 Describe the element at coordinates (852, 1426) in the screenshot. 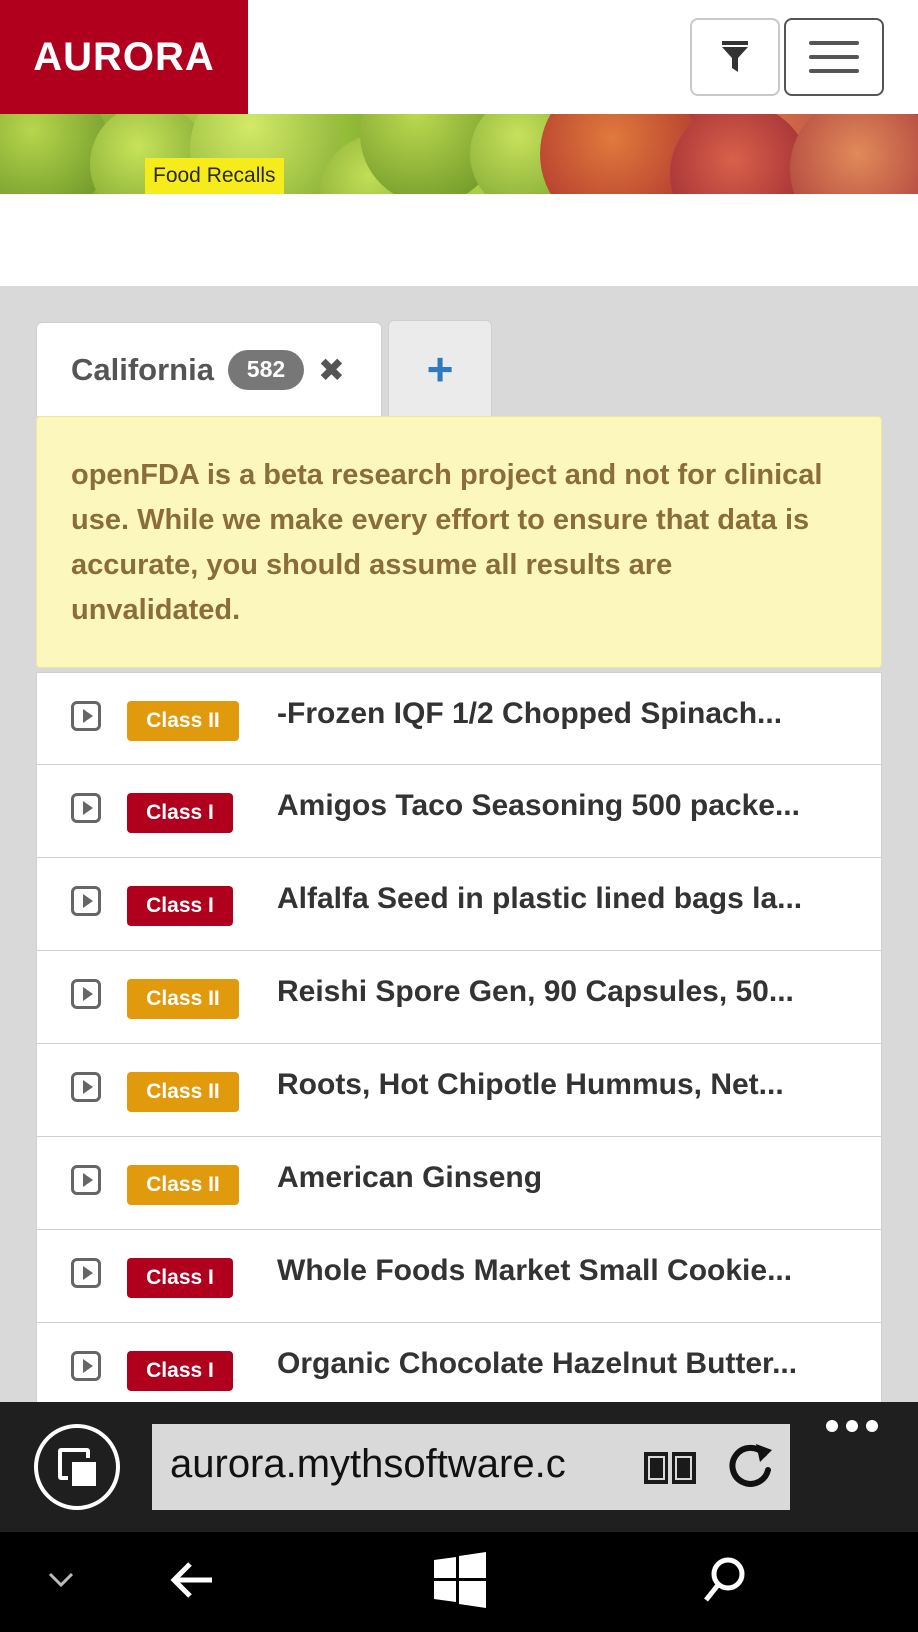

I see `more-icon` at that location.